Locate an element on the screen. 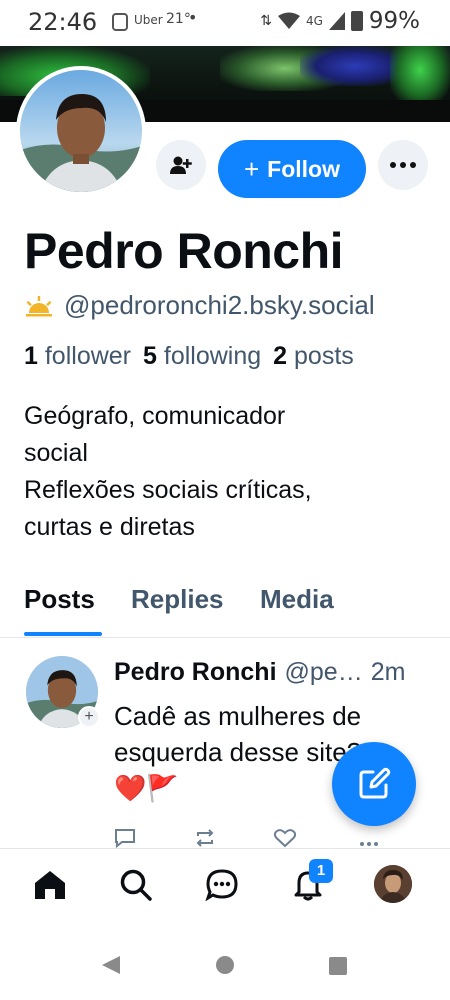  tab-media: Media is located at coordinates (297, 599).